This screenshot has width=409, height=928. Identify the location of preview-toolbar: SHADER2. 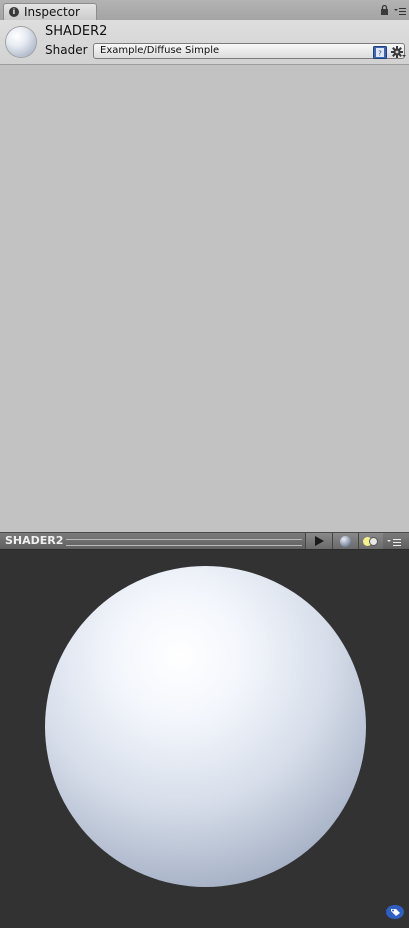
(204, 541).